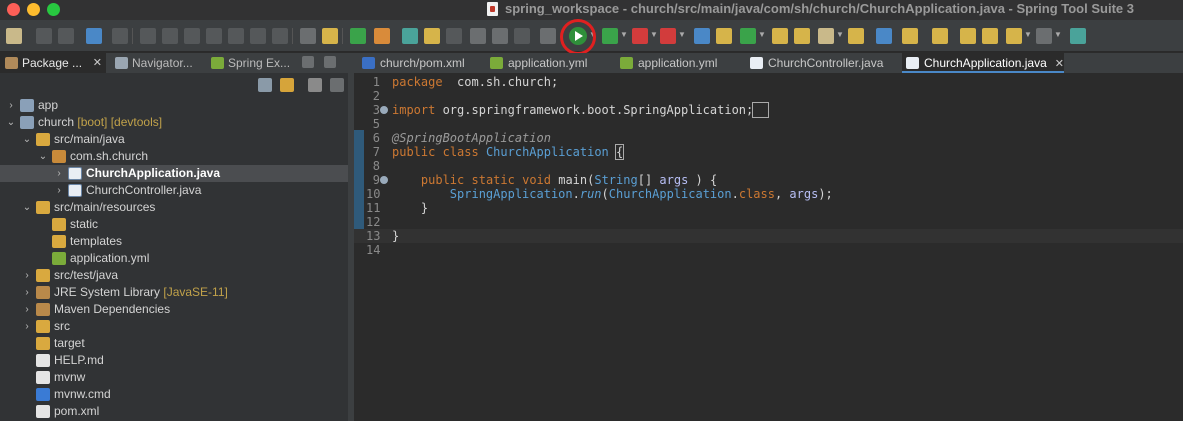 The width and height of the screenshot is (1183, 421). What do you see at coordinates (432, 36) in the screenshot?
I see `highlighter-icon` at bounding box center [432, 36].